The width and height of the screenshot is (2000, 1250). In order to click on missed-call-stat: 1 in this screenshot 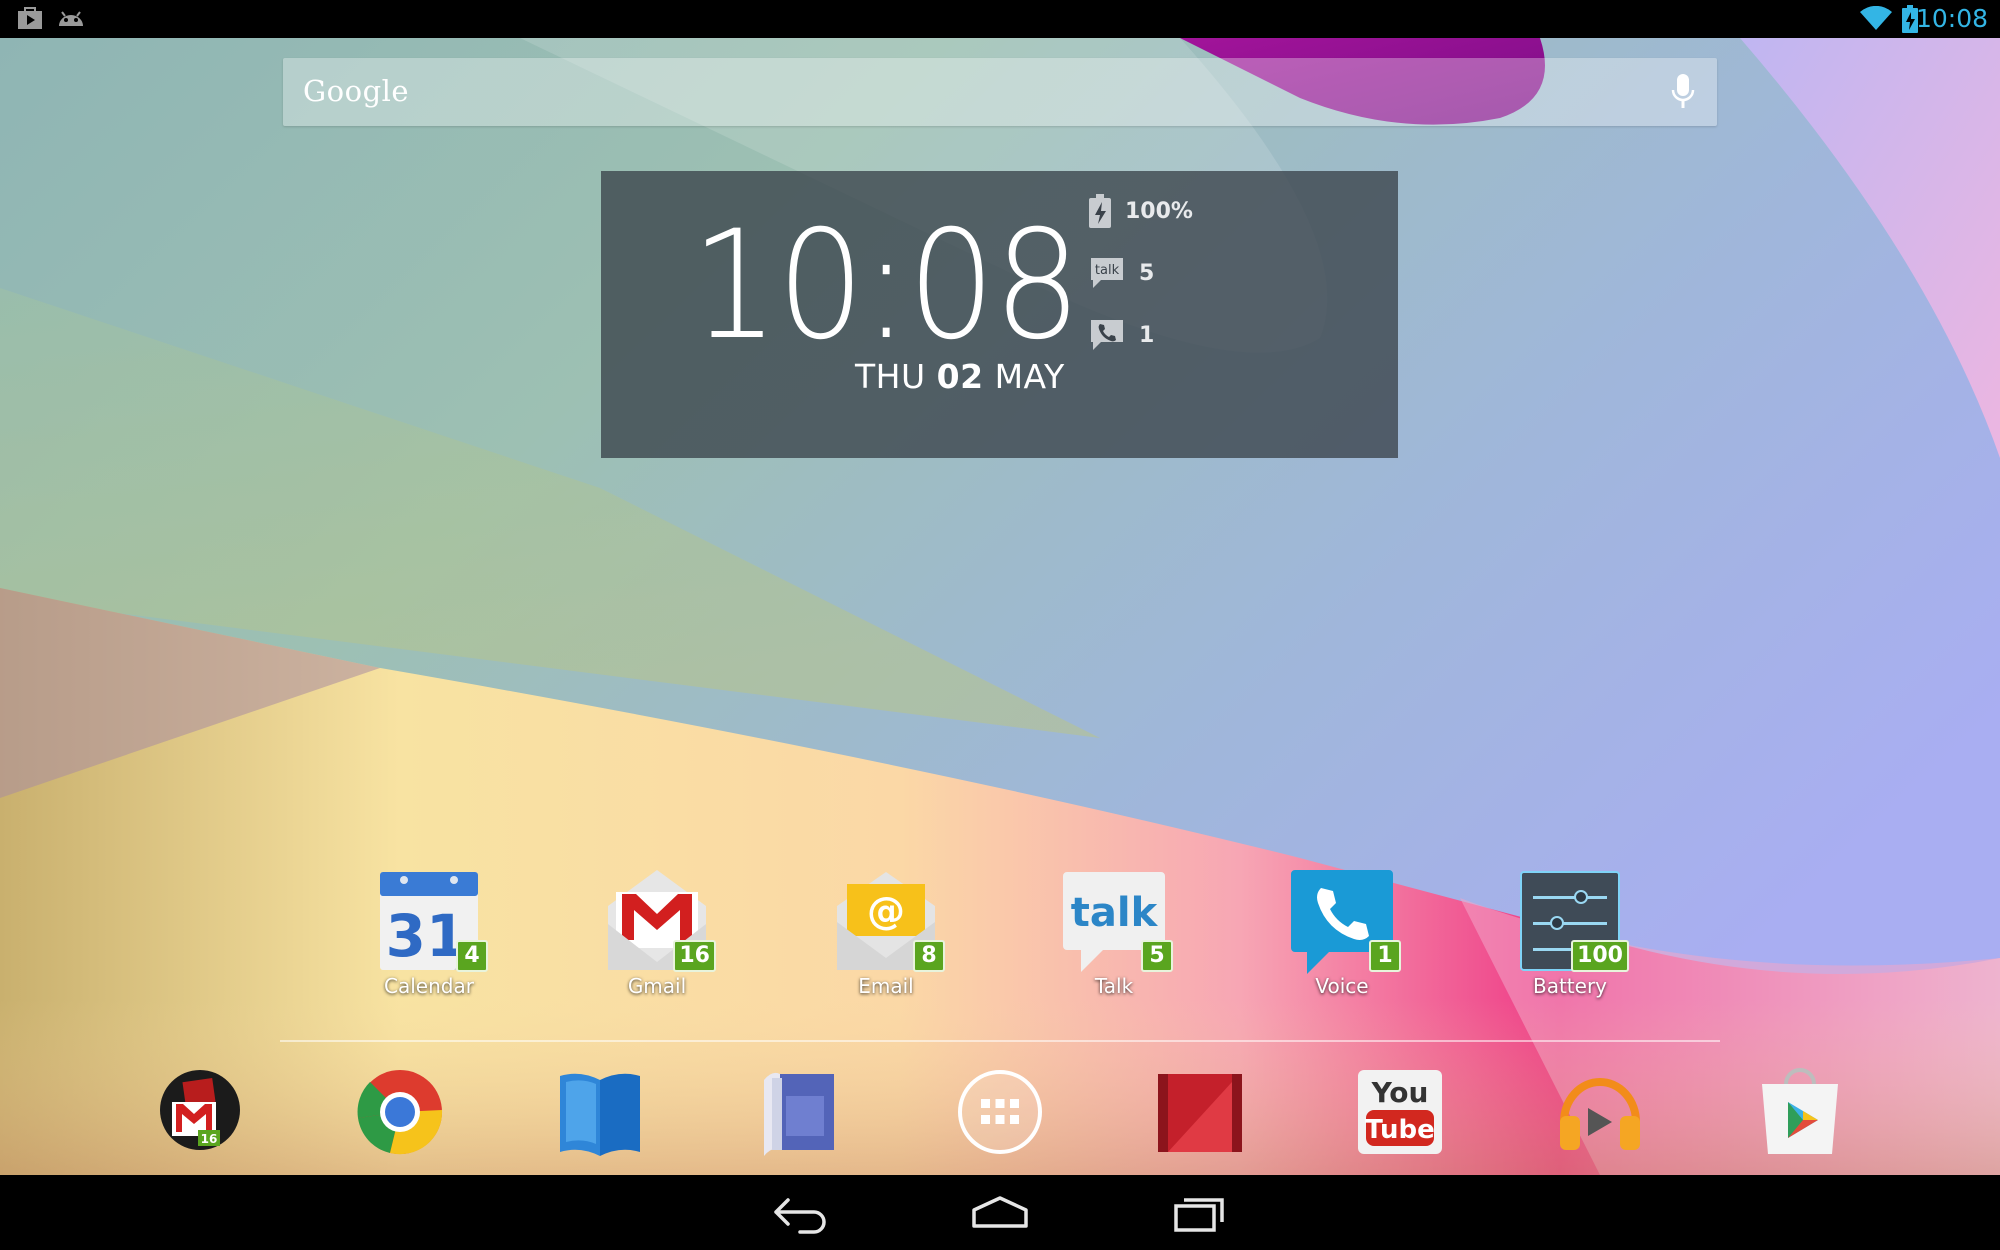, I will do `click(1121, 335)`.